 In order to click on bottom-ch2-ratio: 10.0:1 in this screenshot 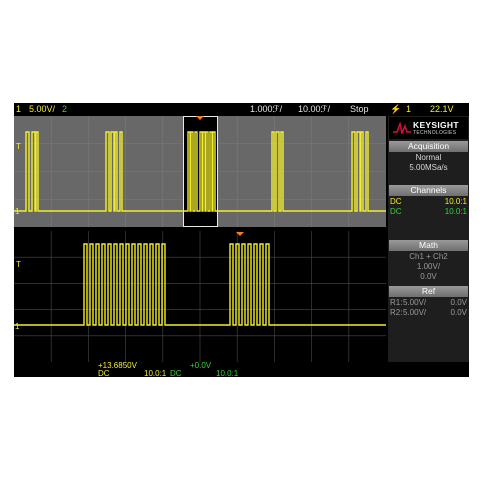, I will do `click(227, 373)`.